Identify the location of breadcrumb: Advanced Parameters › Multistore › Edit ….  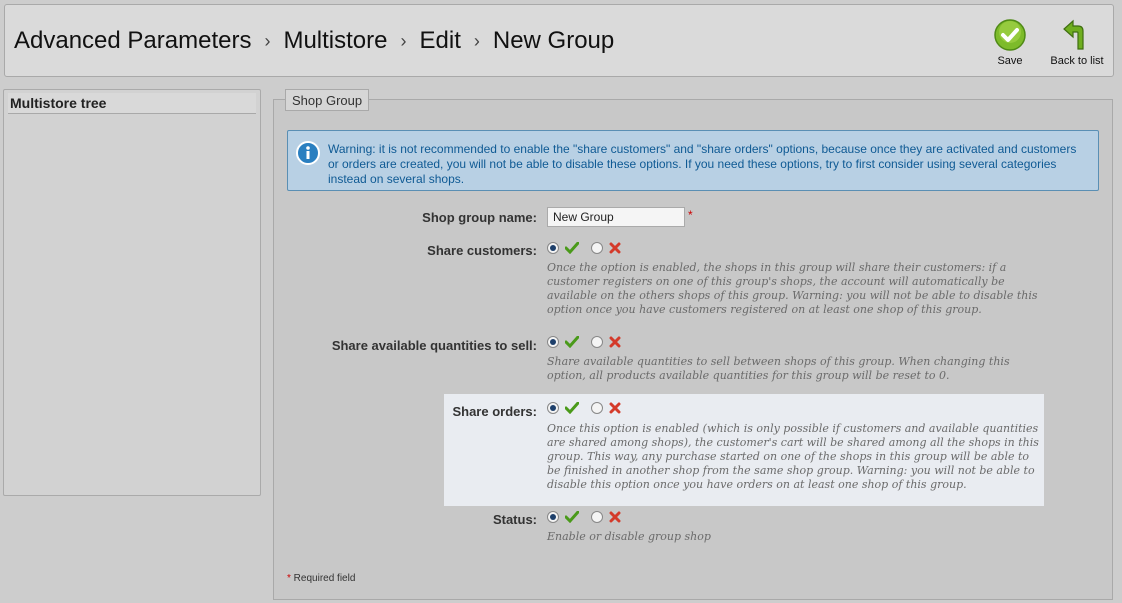
(314, 41).